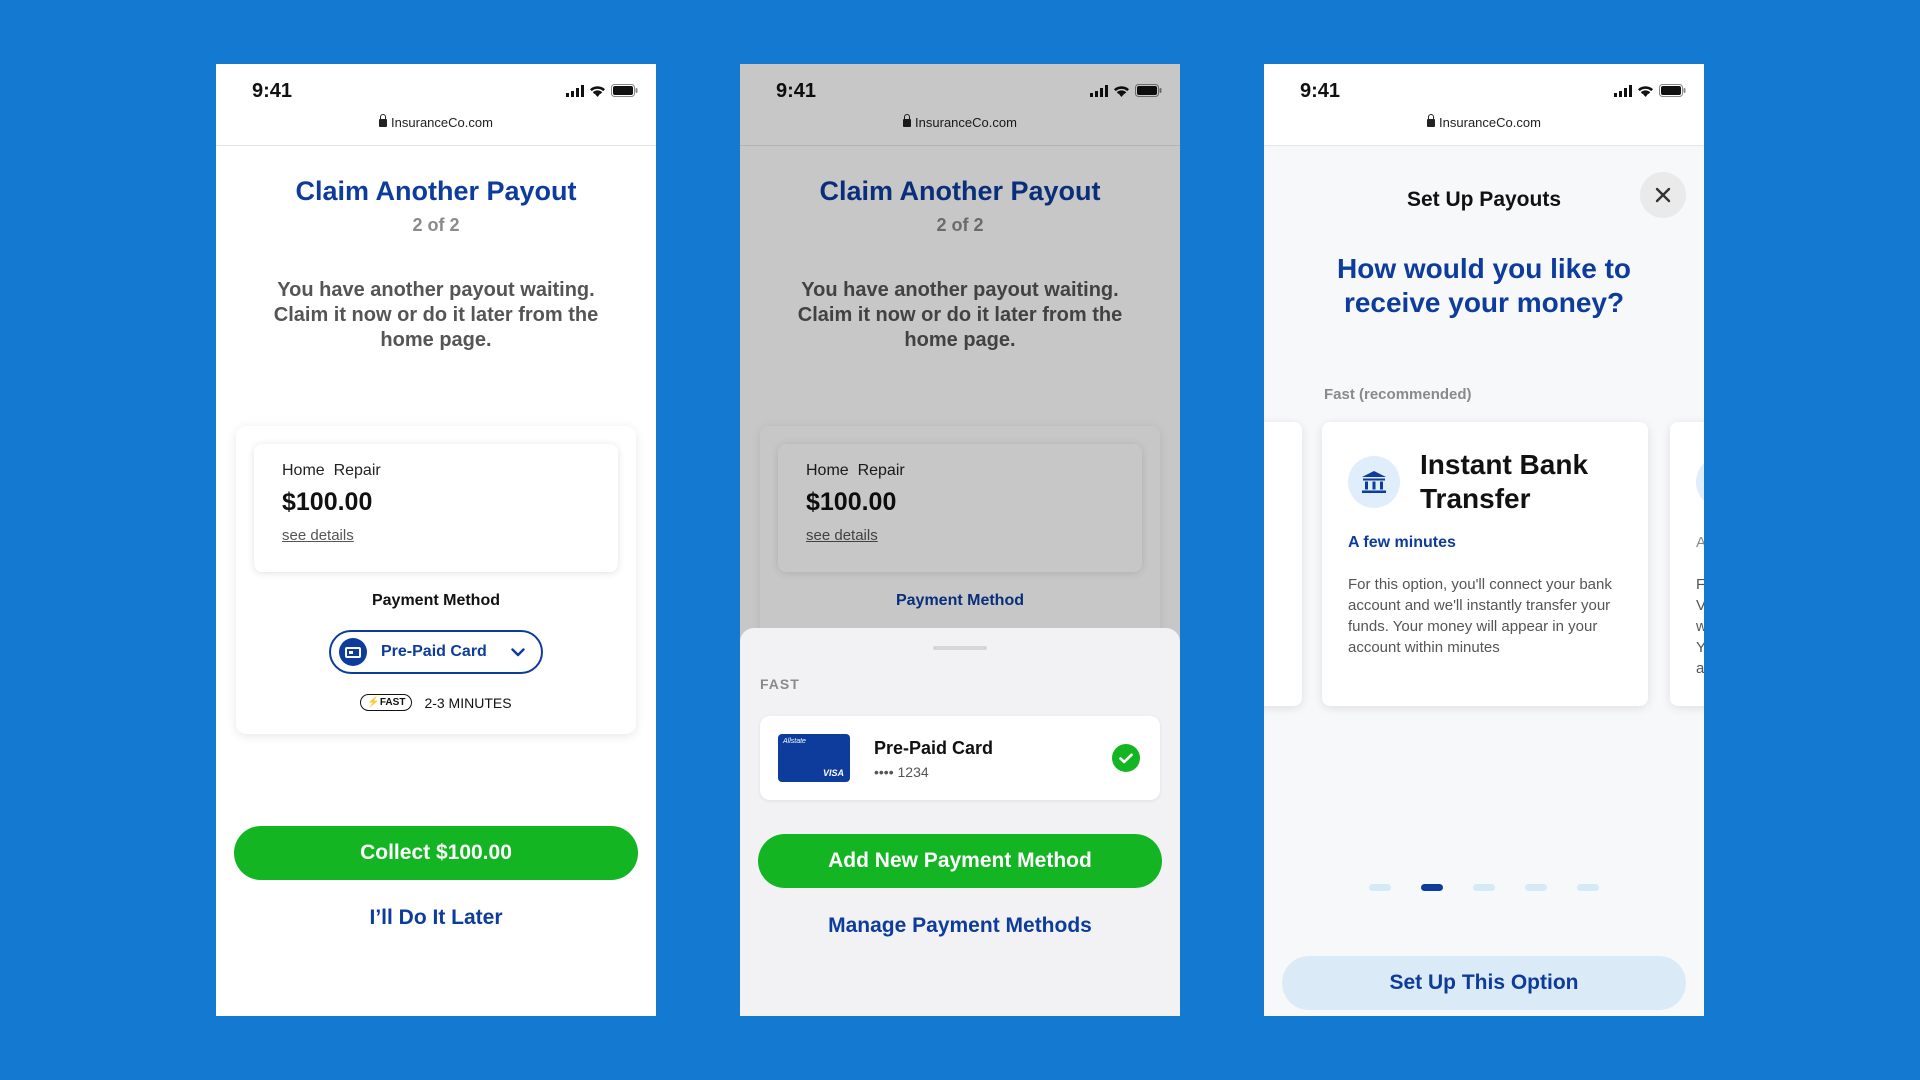 This screenshot has height=1080, width=1920. What do you see at coordinates (901, 772) in the screenshot?
I see `card-number: •••• 1234` at bounding box center [901, 772].